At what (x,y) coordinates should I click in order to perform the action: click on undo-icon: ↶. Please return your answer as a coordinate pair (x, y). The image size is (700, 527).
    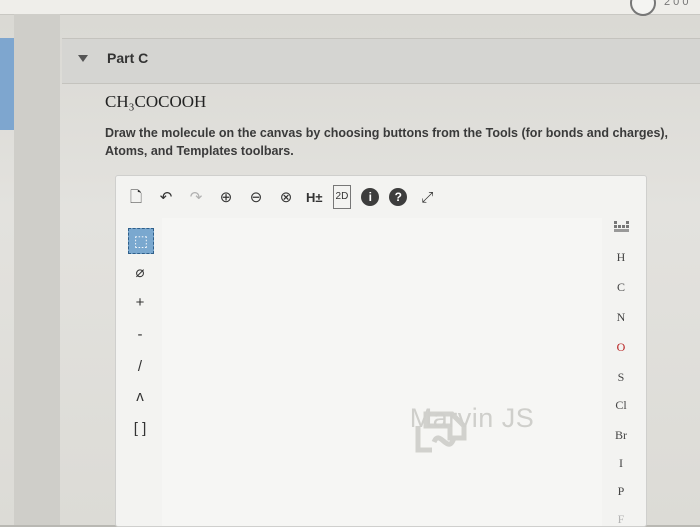
    Looking at the image, I should click on (166, 197).